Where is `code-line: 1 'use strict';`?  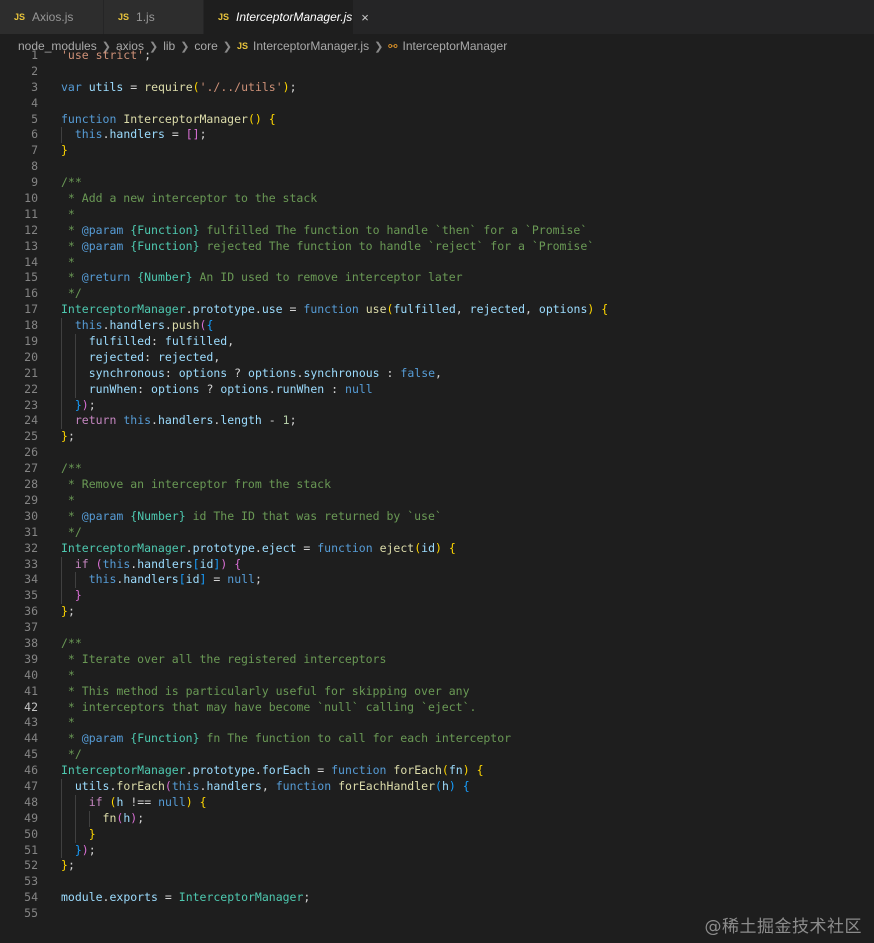 code-line: 1 'use strict'; is located at coordinates (437, 56).